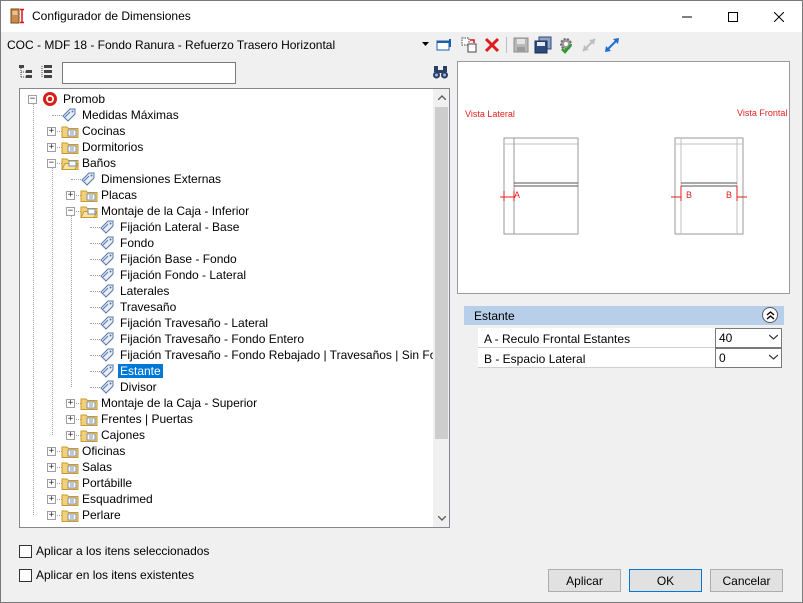 The height and width of the screenshot is (603, 803). What do you see at coordinates (131, 371) in the screenshot?
I see `tree-item: Estante` at bounding box center [131, 371].